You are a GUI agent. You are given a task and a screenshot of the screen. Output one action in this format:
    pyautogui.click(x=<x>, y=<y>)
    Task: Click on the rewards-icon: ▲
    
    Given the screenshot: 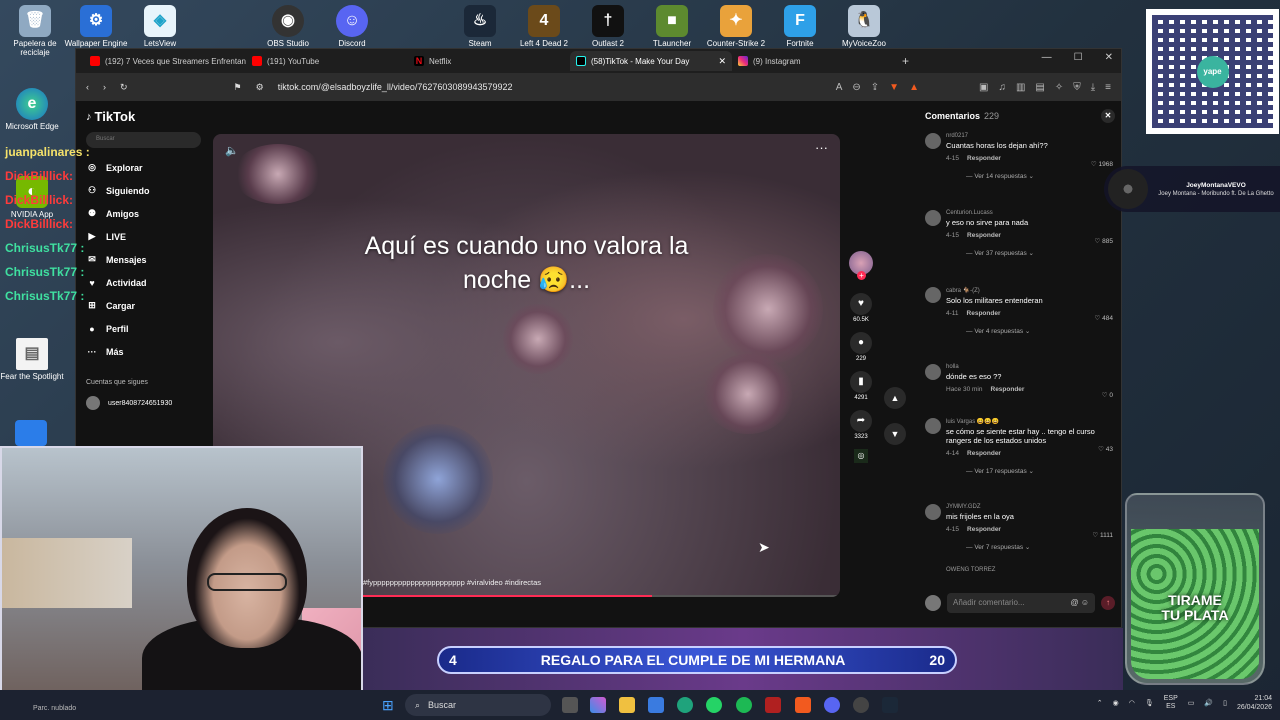 What is the action you would take?
    pyautogui.click(x=914, y=87)
    